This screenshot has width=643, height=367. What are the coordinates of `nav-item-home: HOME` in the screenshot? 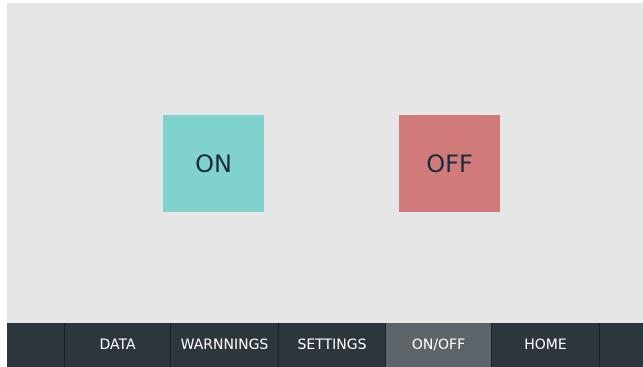 It's located at (546, 345).